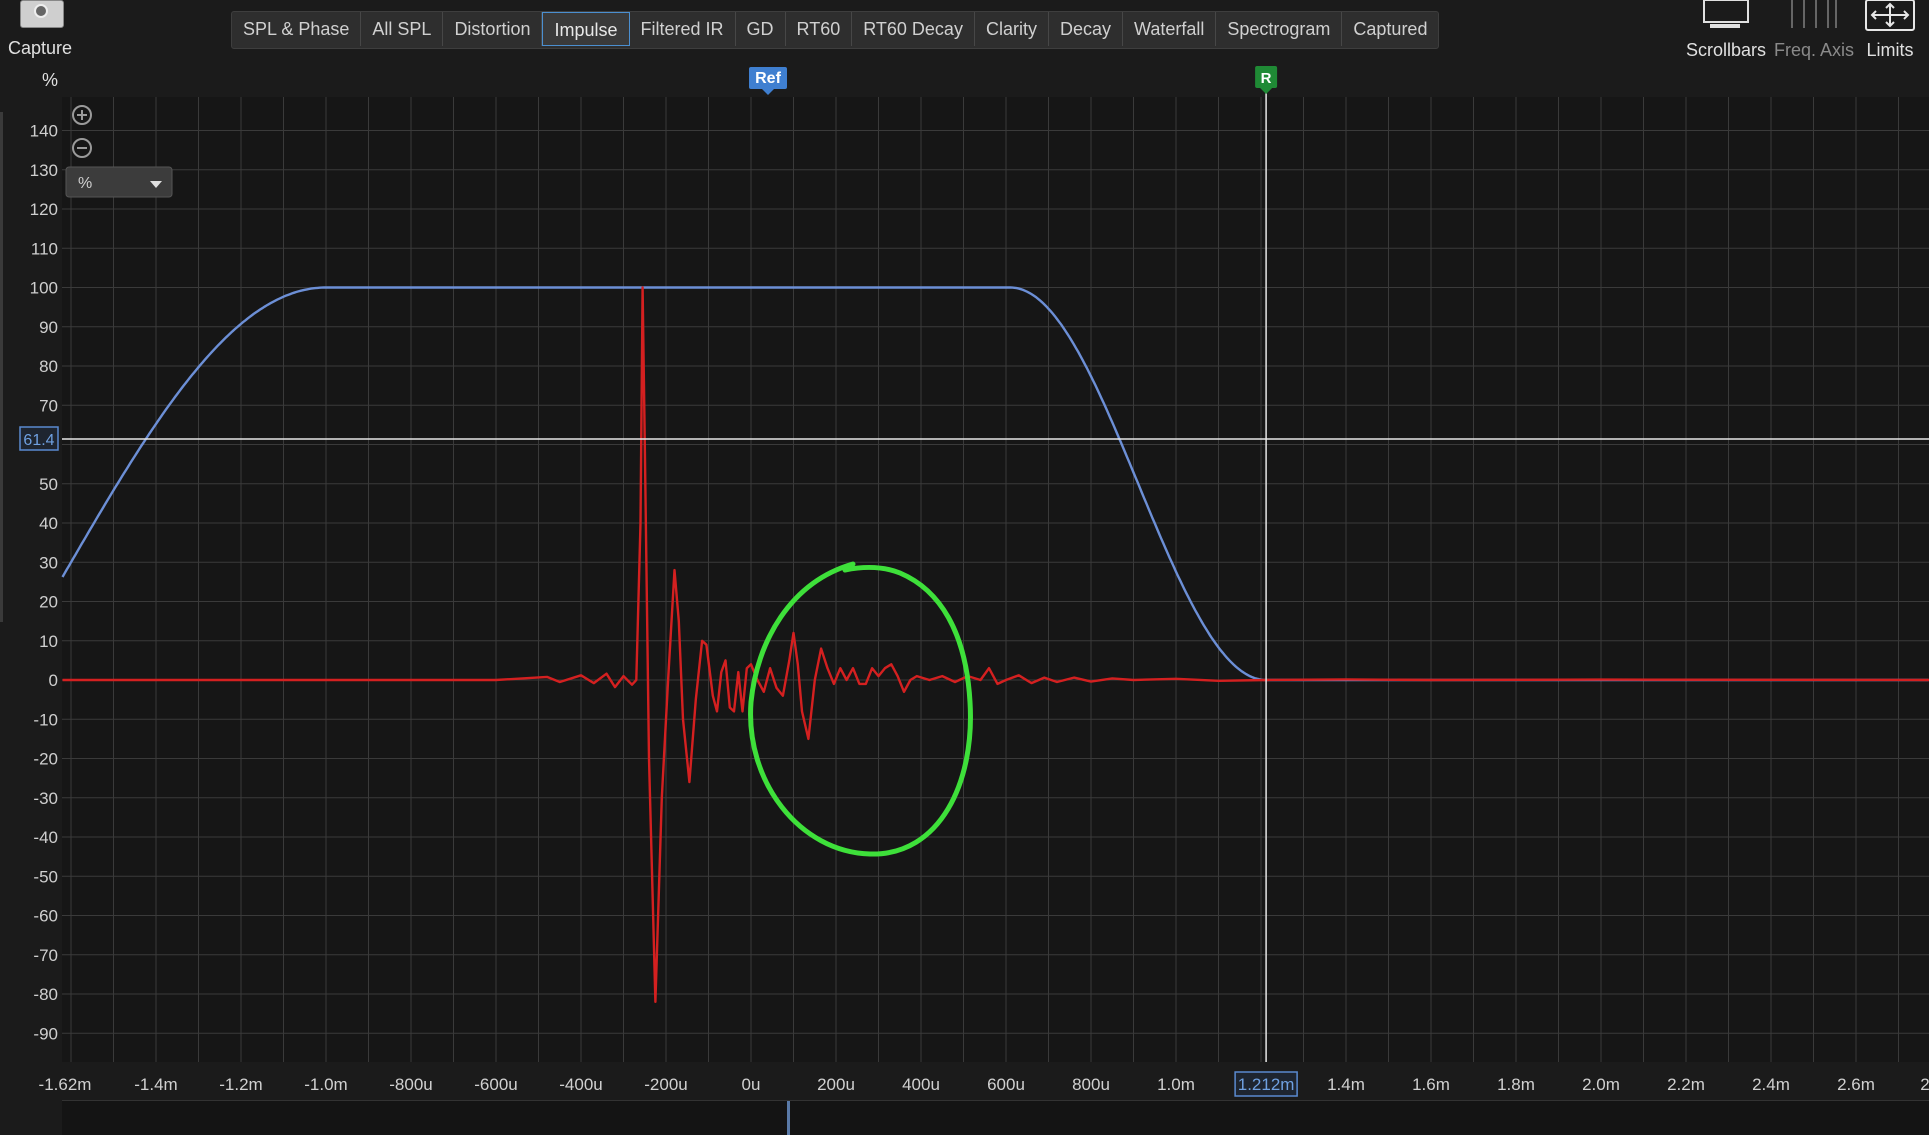 The image size is (1929, 1135). Describe the element at coordinates (1686, 1084) in the screenshot. I see `x-tick-label: 2.2m` at that location.